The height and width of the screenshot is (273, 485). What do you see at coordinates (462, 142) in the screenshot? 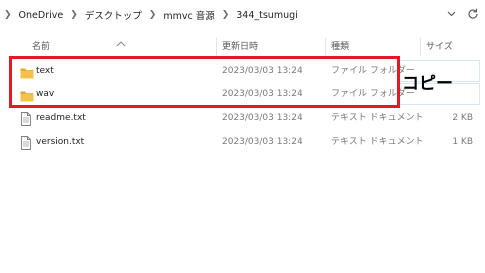
I see `file-size: 1 KB` at bounding box center [462, 142].